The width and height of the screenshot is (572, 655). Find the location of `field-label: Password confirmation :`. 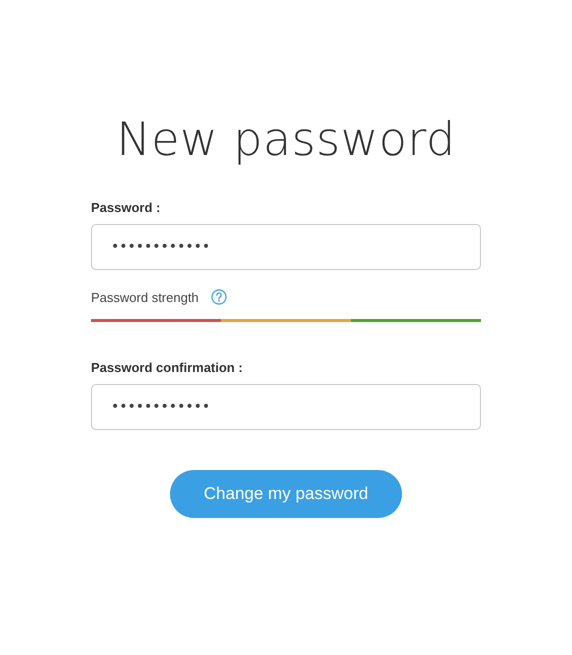

field-label: Password confirmation : is located at coordinates (167, 367).